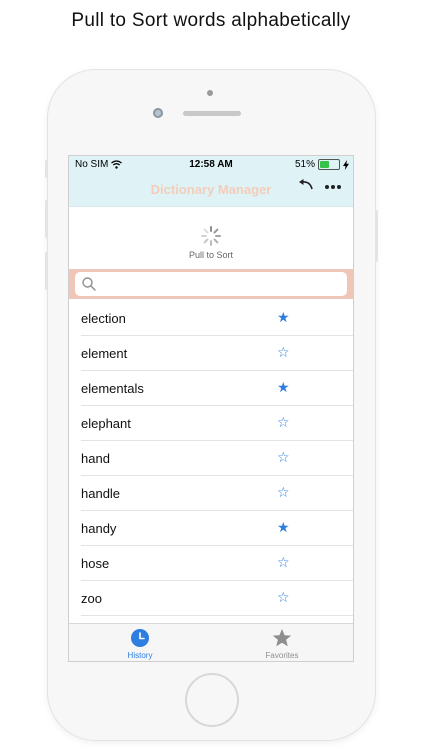  I want to click on word-row: element ☆, so click(217, 353).